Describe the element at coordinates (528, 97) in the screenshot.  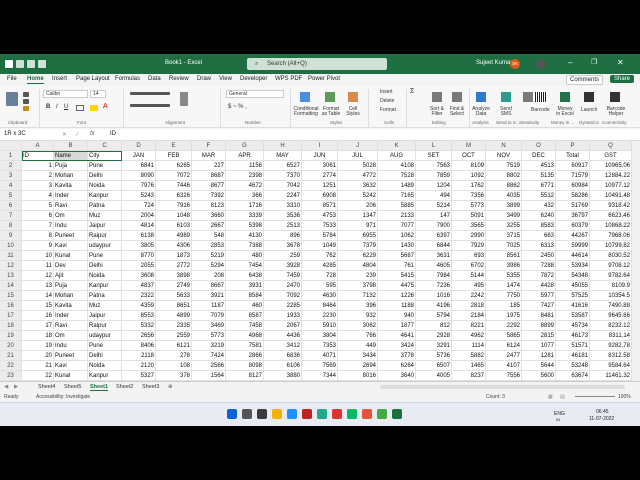
I see `sensitivity-icon` at that location.